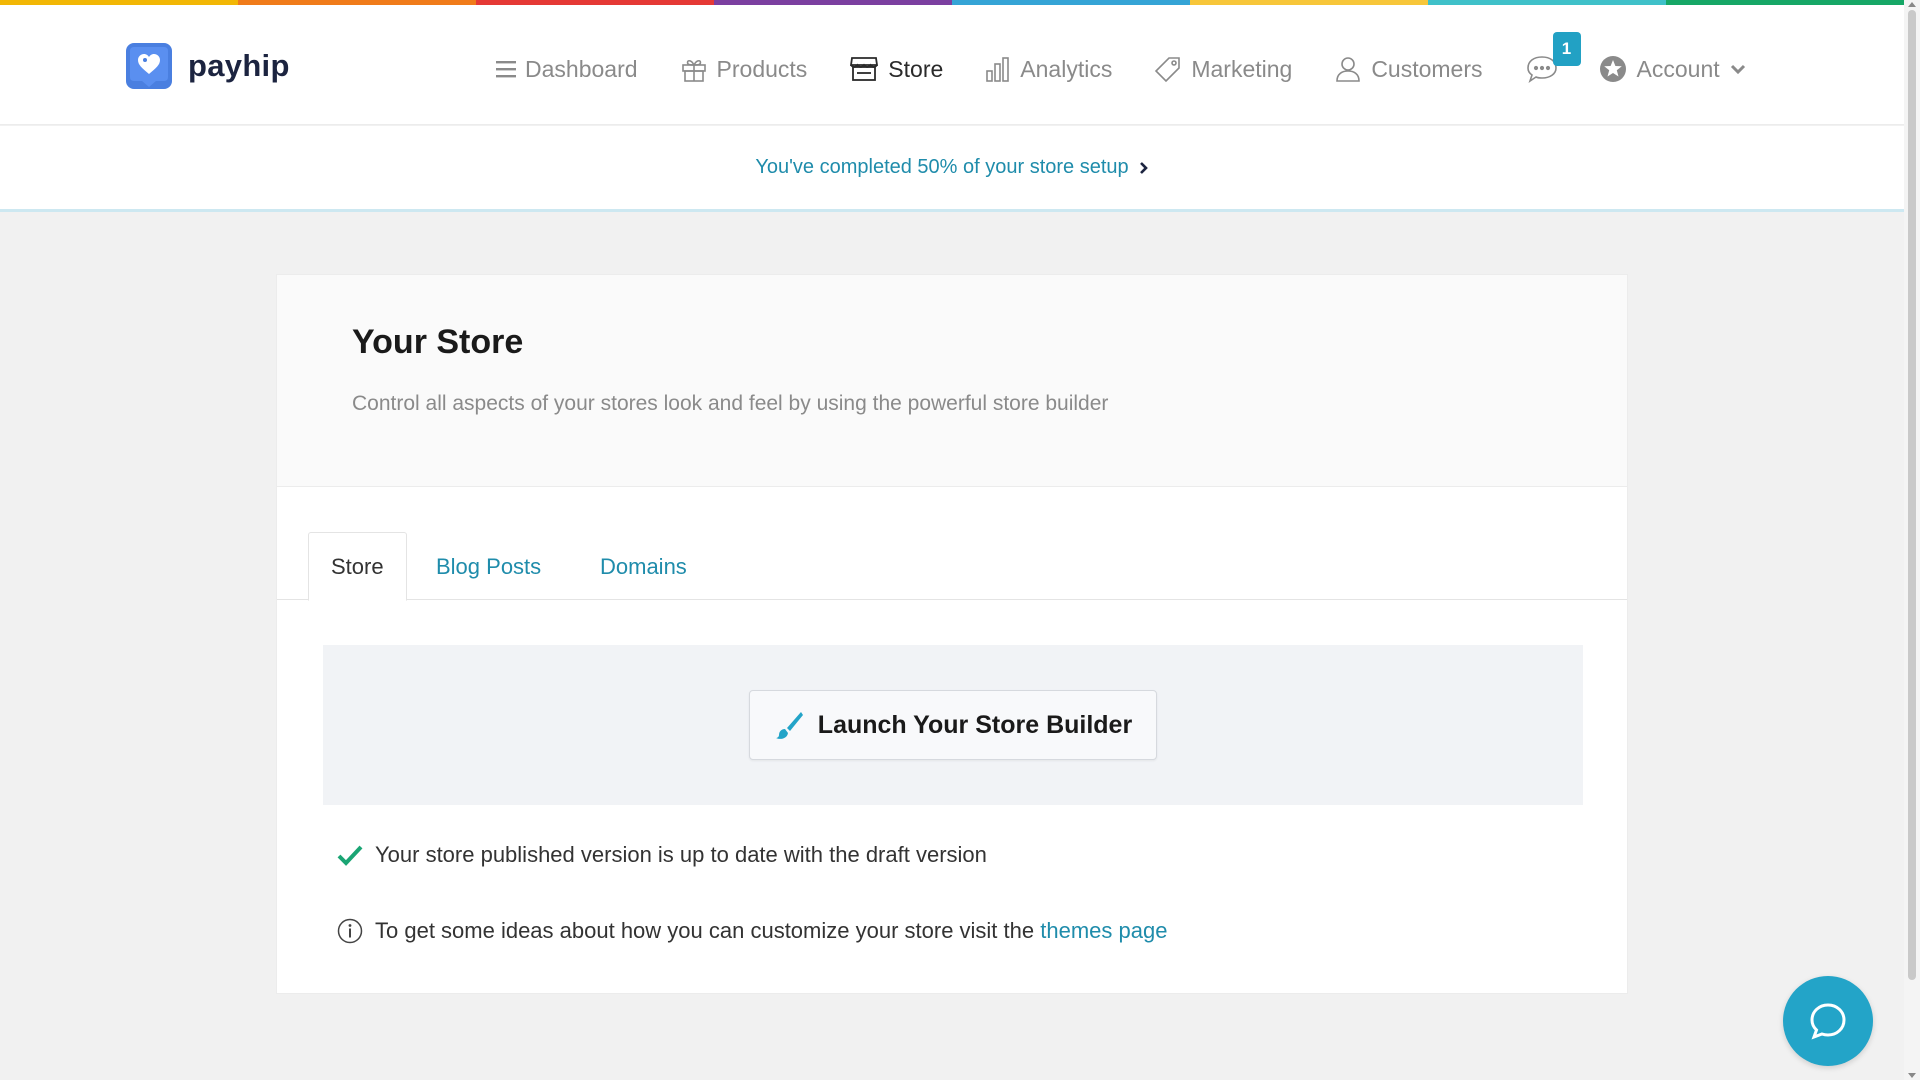 The width and height of the screenshot is (1920, 1080). What do you see at coordinates (1168, 70) in the screenshot?
I see `tag-icon` at bounding box center [1168, 70].